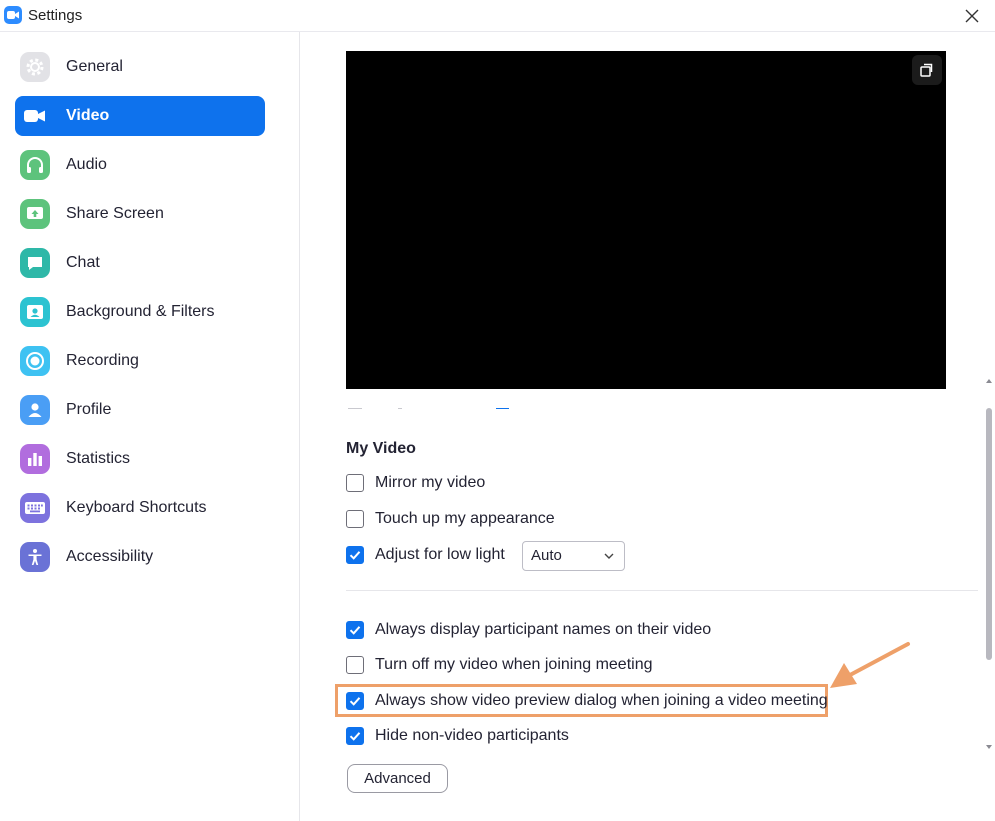 This screenshot has height=821, width=995. Describe the element at coordinates (35, 116) in the screenshot. I see `video-camera-icon` at that location.